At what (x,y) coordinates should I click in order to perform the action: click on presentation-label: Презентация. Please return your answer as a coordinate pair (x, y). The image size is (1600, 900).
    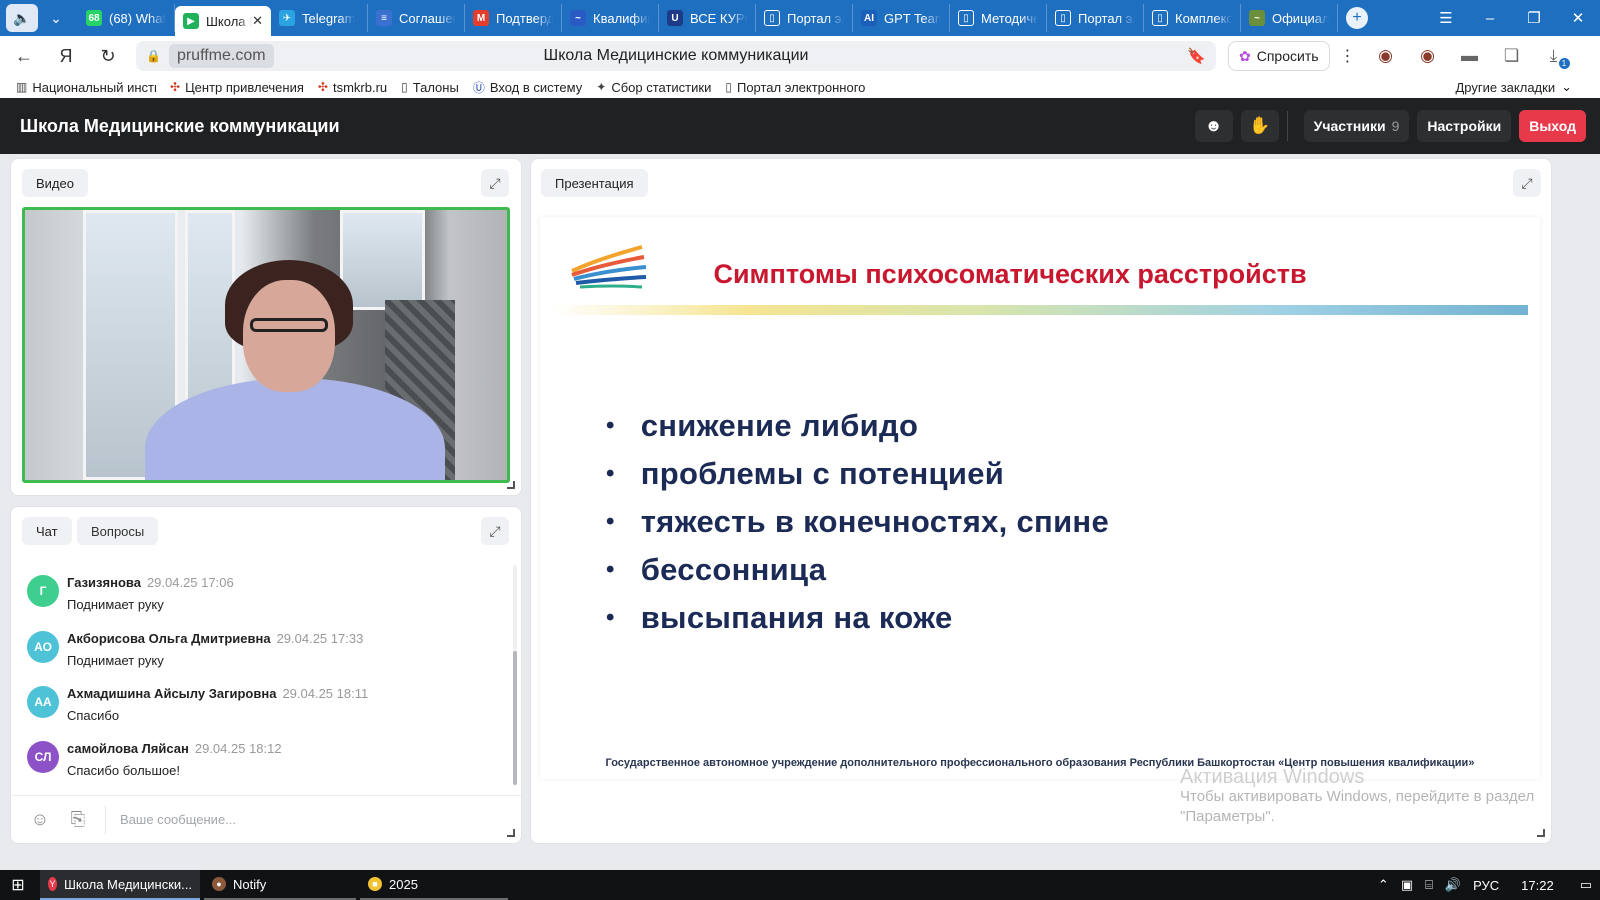
    Looking at the image, I should click on (594, 183).